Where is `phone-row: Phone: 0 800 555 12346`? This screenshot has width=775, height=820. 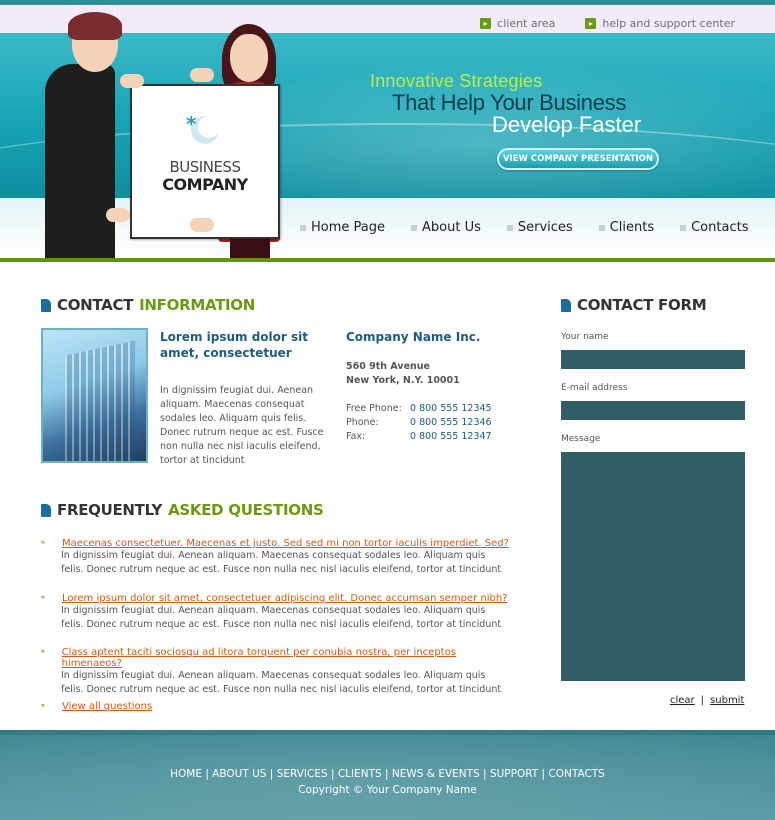
phone-row: Phone: 0 800 555 12346 is located at coordinates (419, 423).